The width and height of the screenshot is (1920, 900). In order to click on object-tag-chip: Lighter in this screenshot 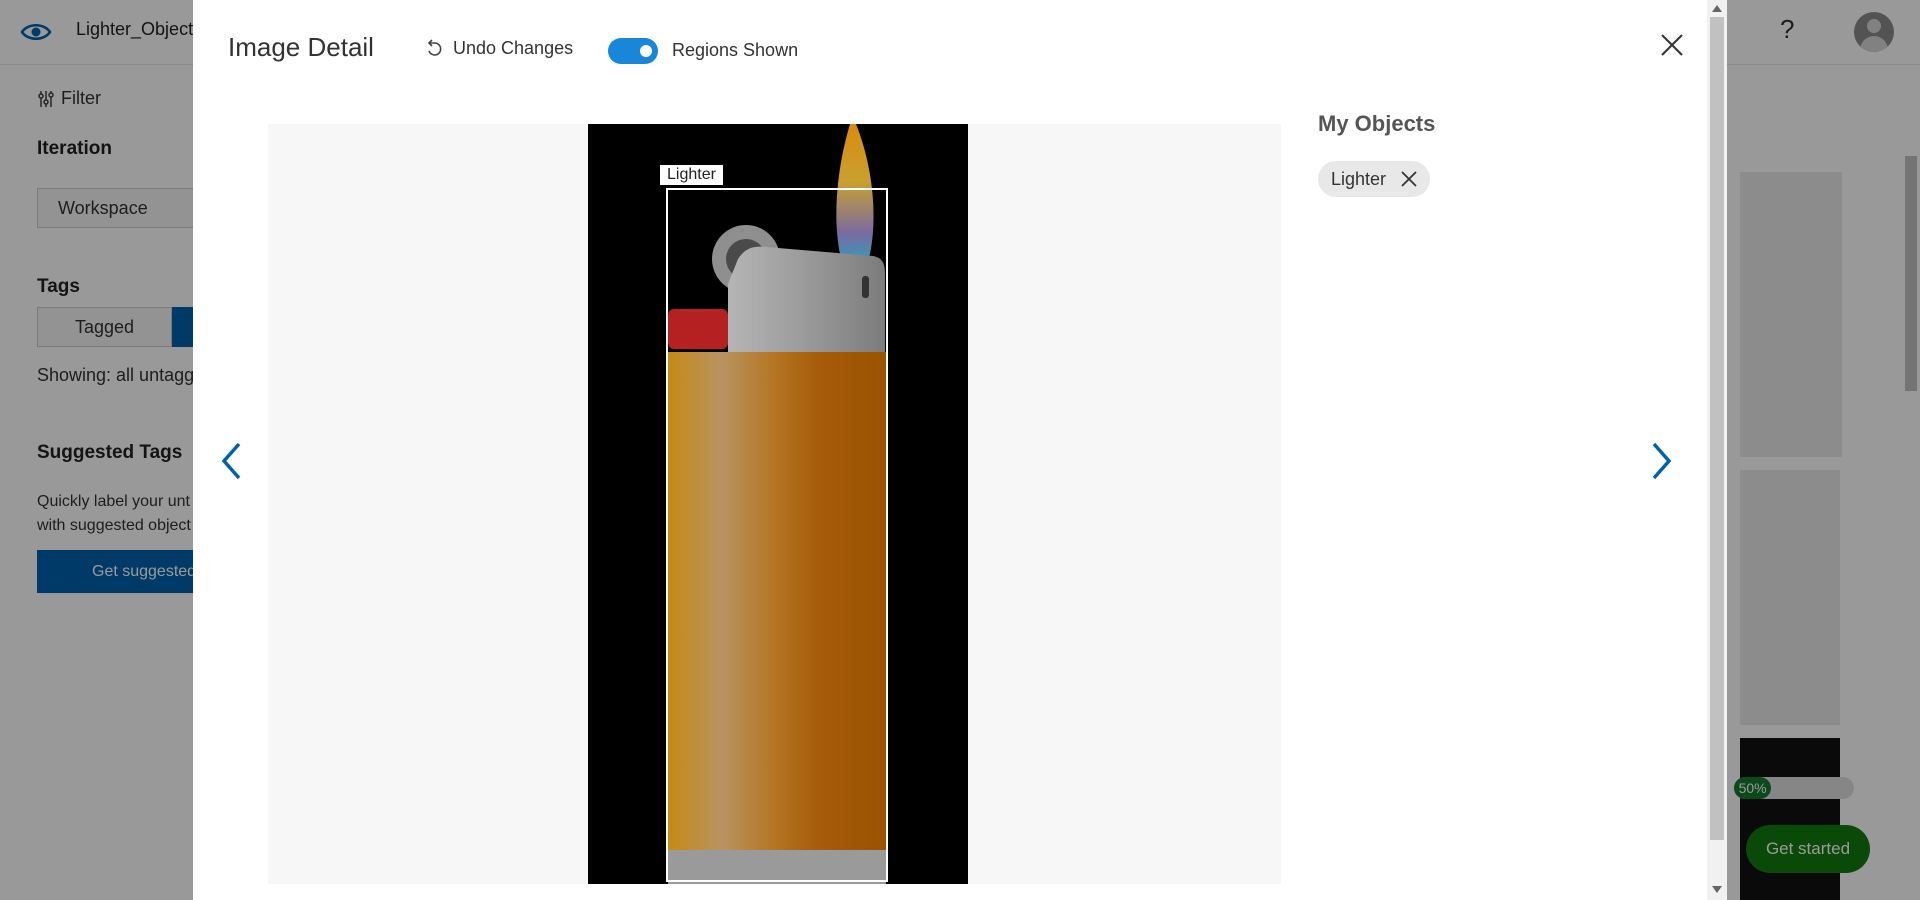, I will do `click(1374, 179)`.